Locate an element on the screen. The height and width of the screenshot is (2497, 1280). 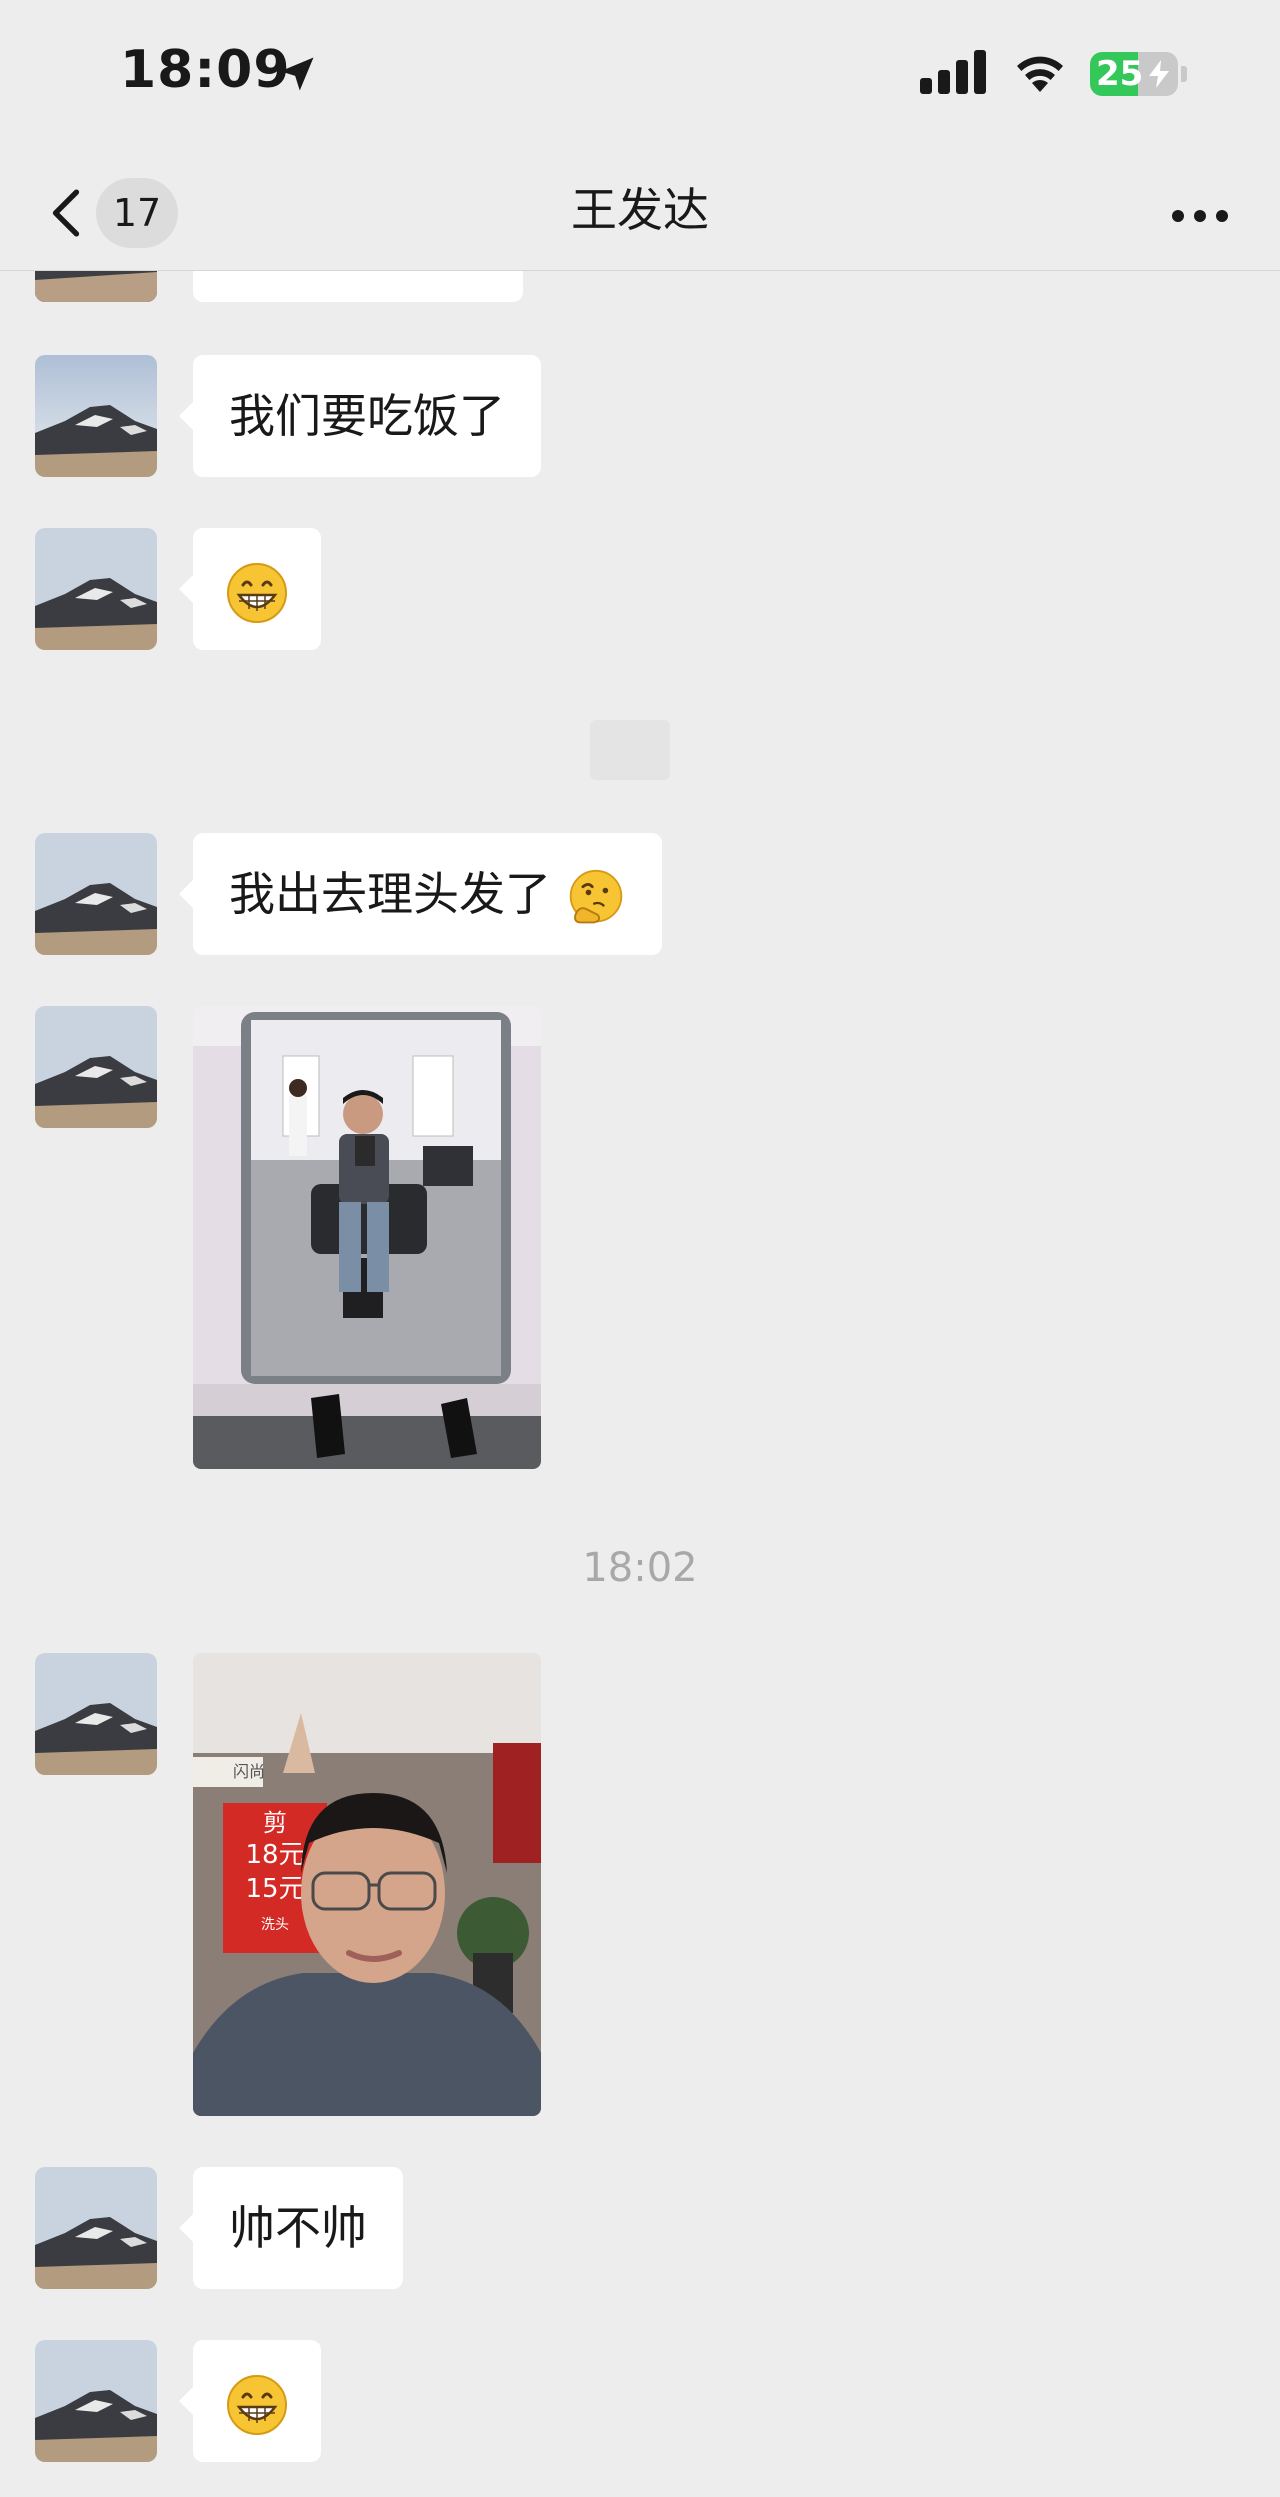
sign-text: 15元 is located at coordinates (274, 1889).